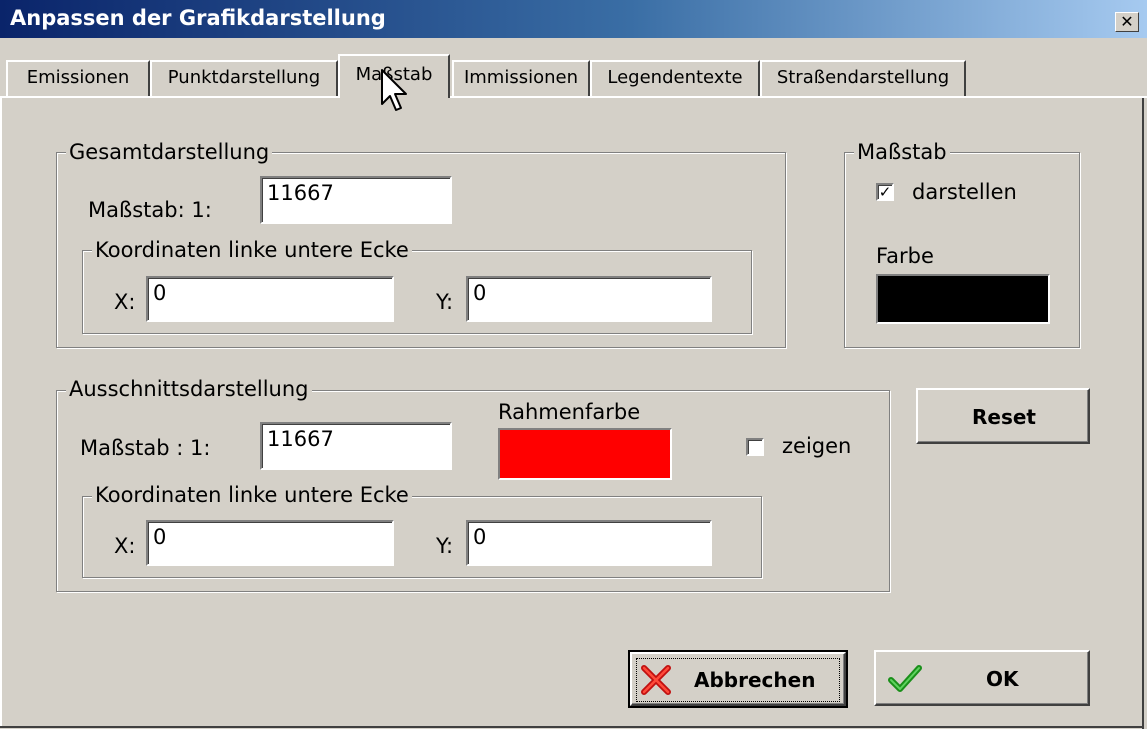  What do you see at coordinates (356, 446) in the screenshot?
I see `ausschnitt-scale-input: 11667` at bounding box center [356, 446].